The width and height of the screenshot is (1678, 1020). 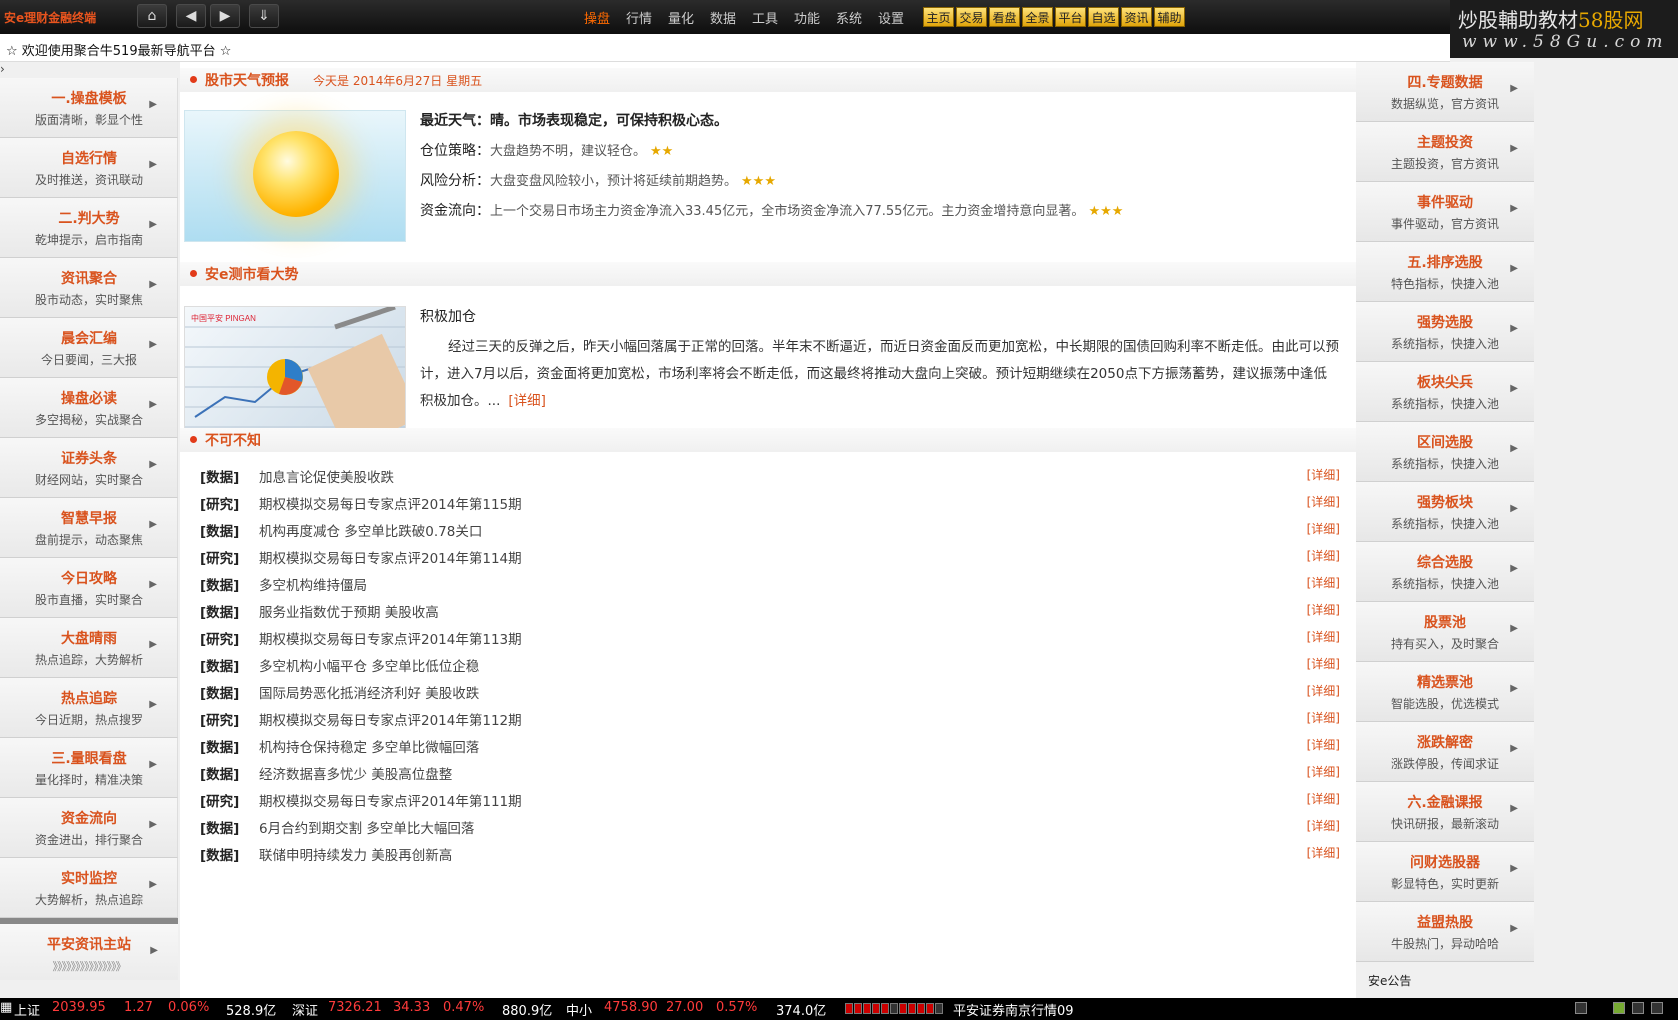 What do you see at coordinates (6, 1007) in the screenshot?
I see `status-menu-icon: ▦` at bounding box center [6, 1007].